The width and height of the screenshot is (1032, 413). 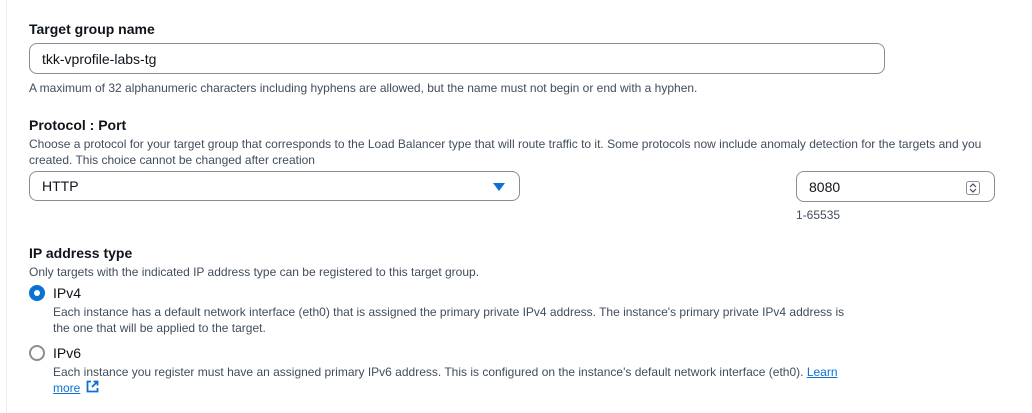 I want to click on target-group-name-input, so click(x=457, y=58).